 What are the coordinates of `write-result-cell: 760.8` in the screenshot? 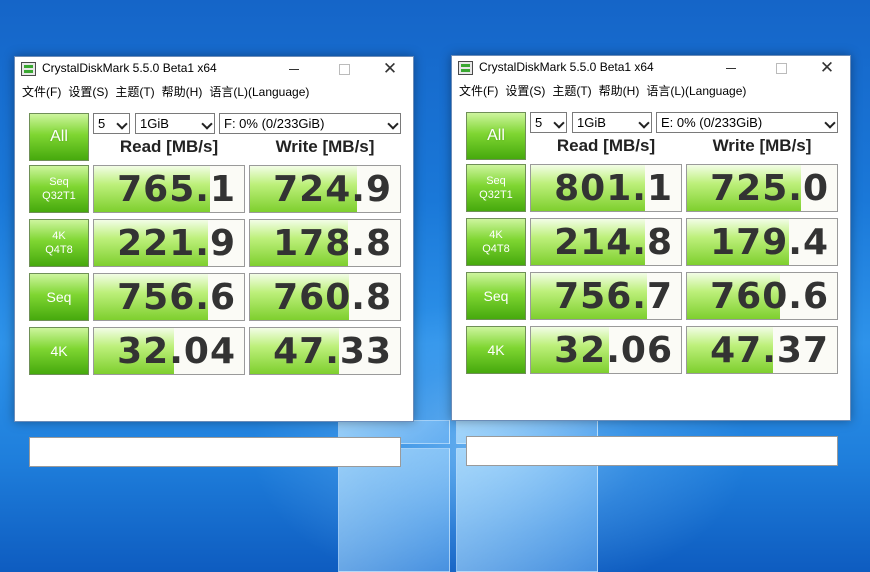 It's located at (325, 297).